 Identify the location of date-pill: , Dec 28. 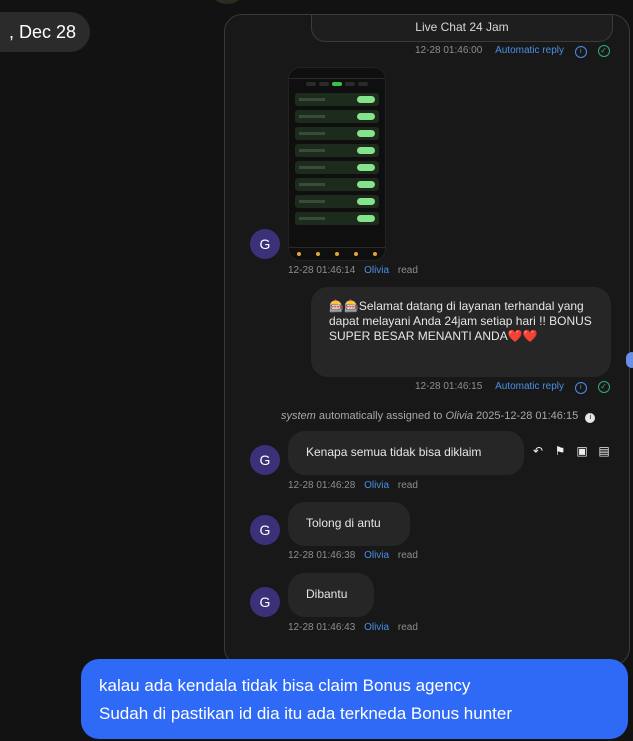
(45, 32).